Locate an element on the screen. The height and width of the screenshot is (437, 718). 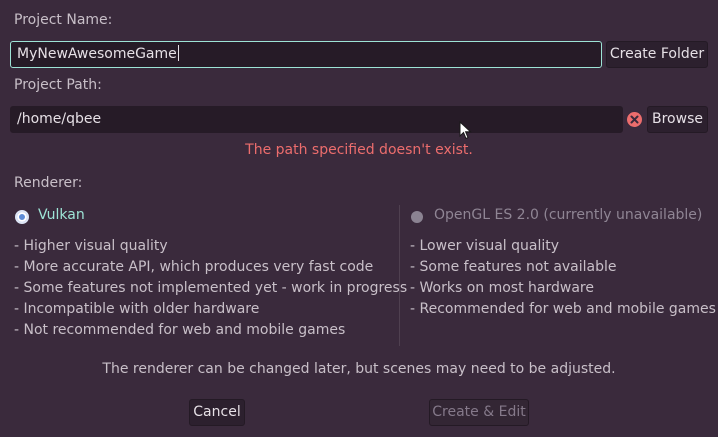
opengl-feature: - Works on most hardware is located at coordinates (502, 288).